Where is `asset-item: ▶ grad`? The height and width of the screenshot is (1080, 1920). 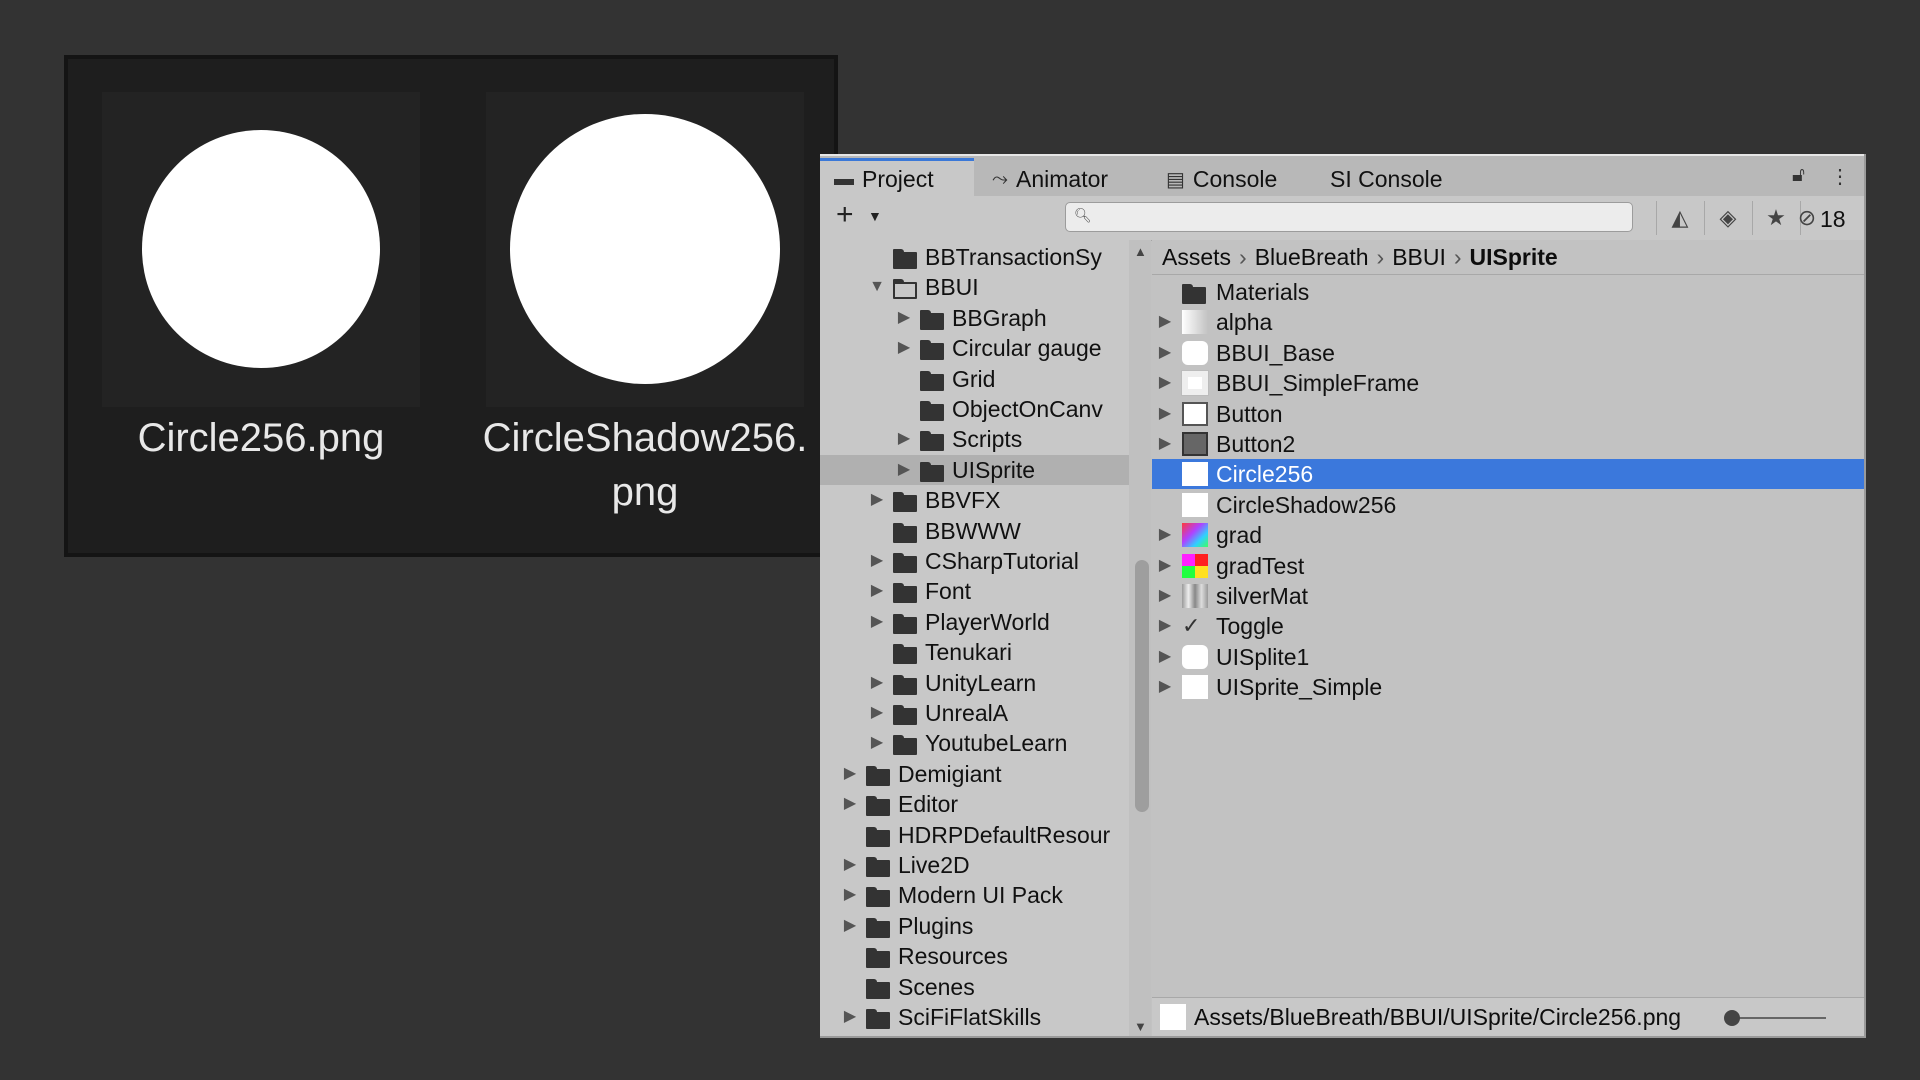 asset-item: ▶ grad is located at coordinates (1508, 535).